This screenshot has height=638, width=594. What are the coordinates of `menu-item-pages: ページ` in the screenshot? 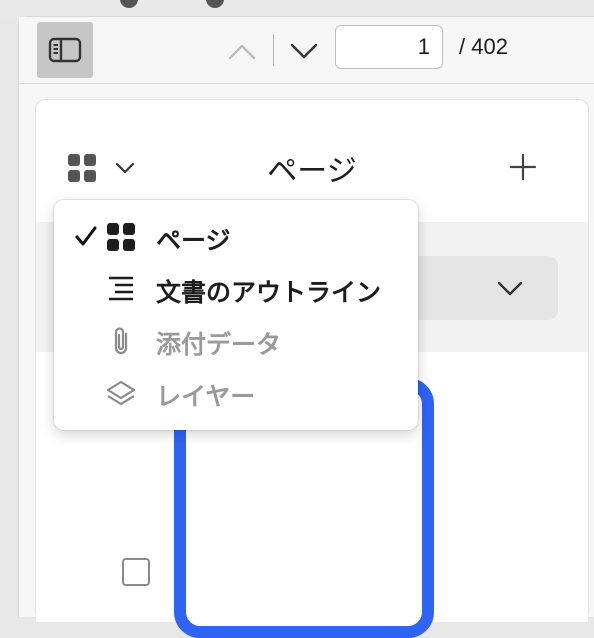 It's located at (236, 236).